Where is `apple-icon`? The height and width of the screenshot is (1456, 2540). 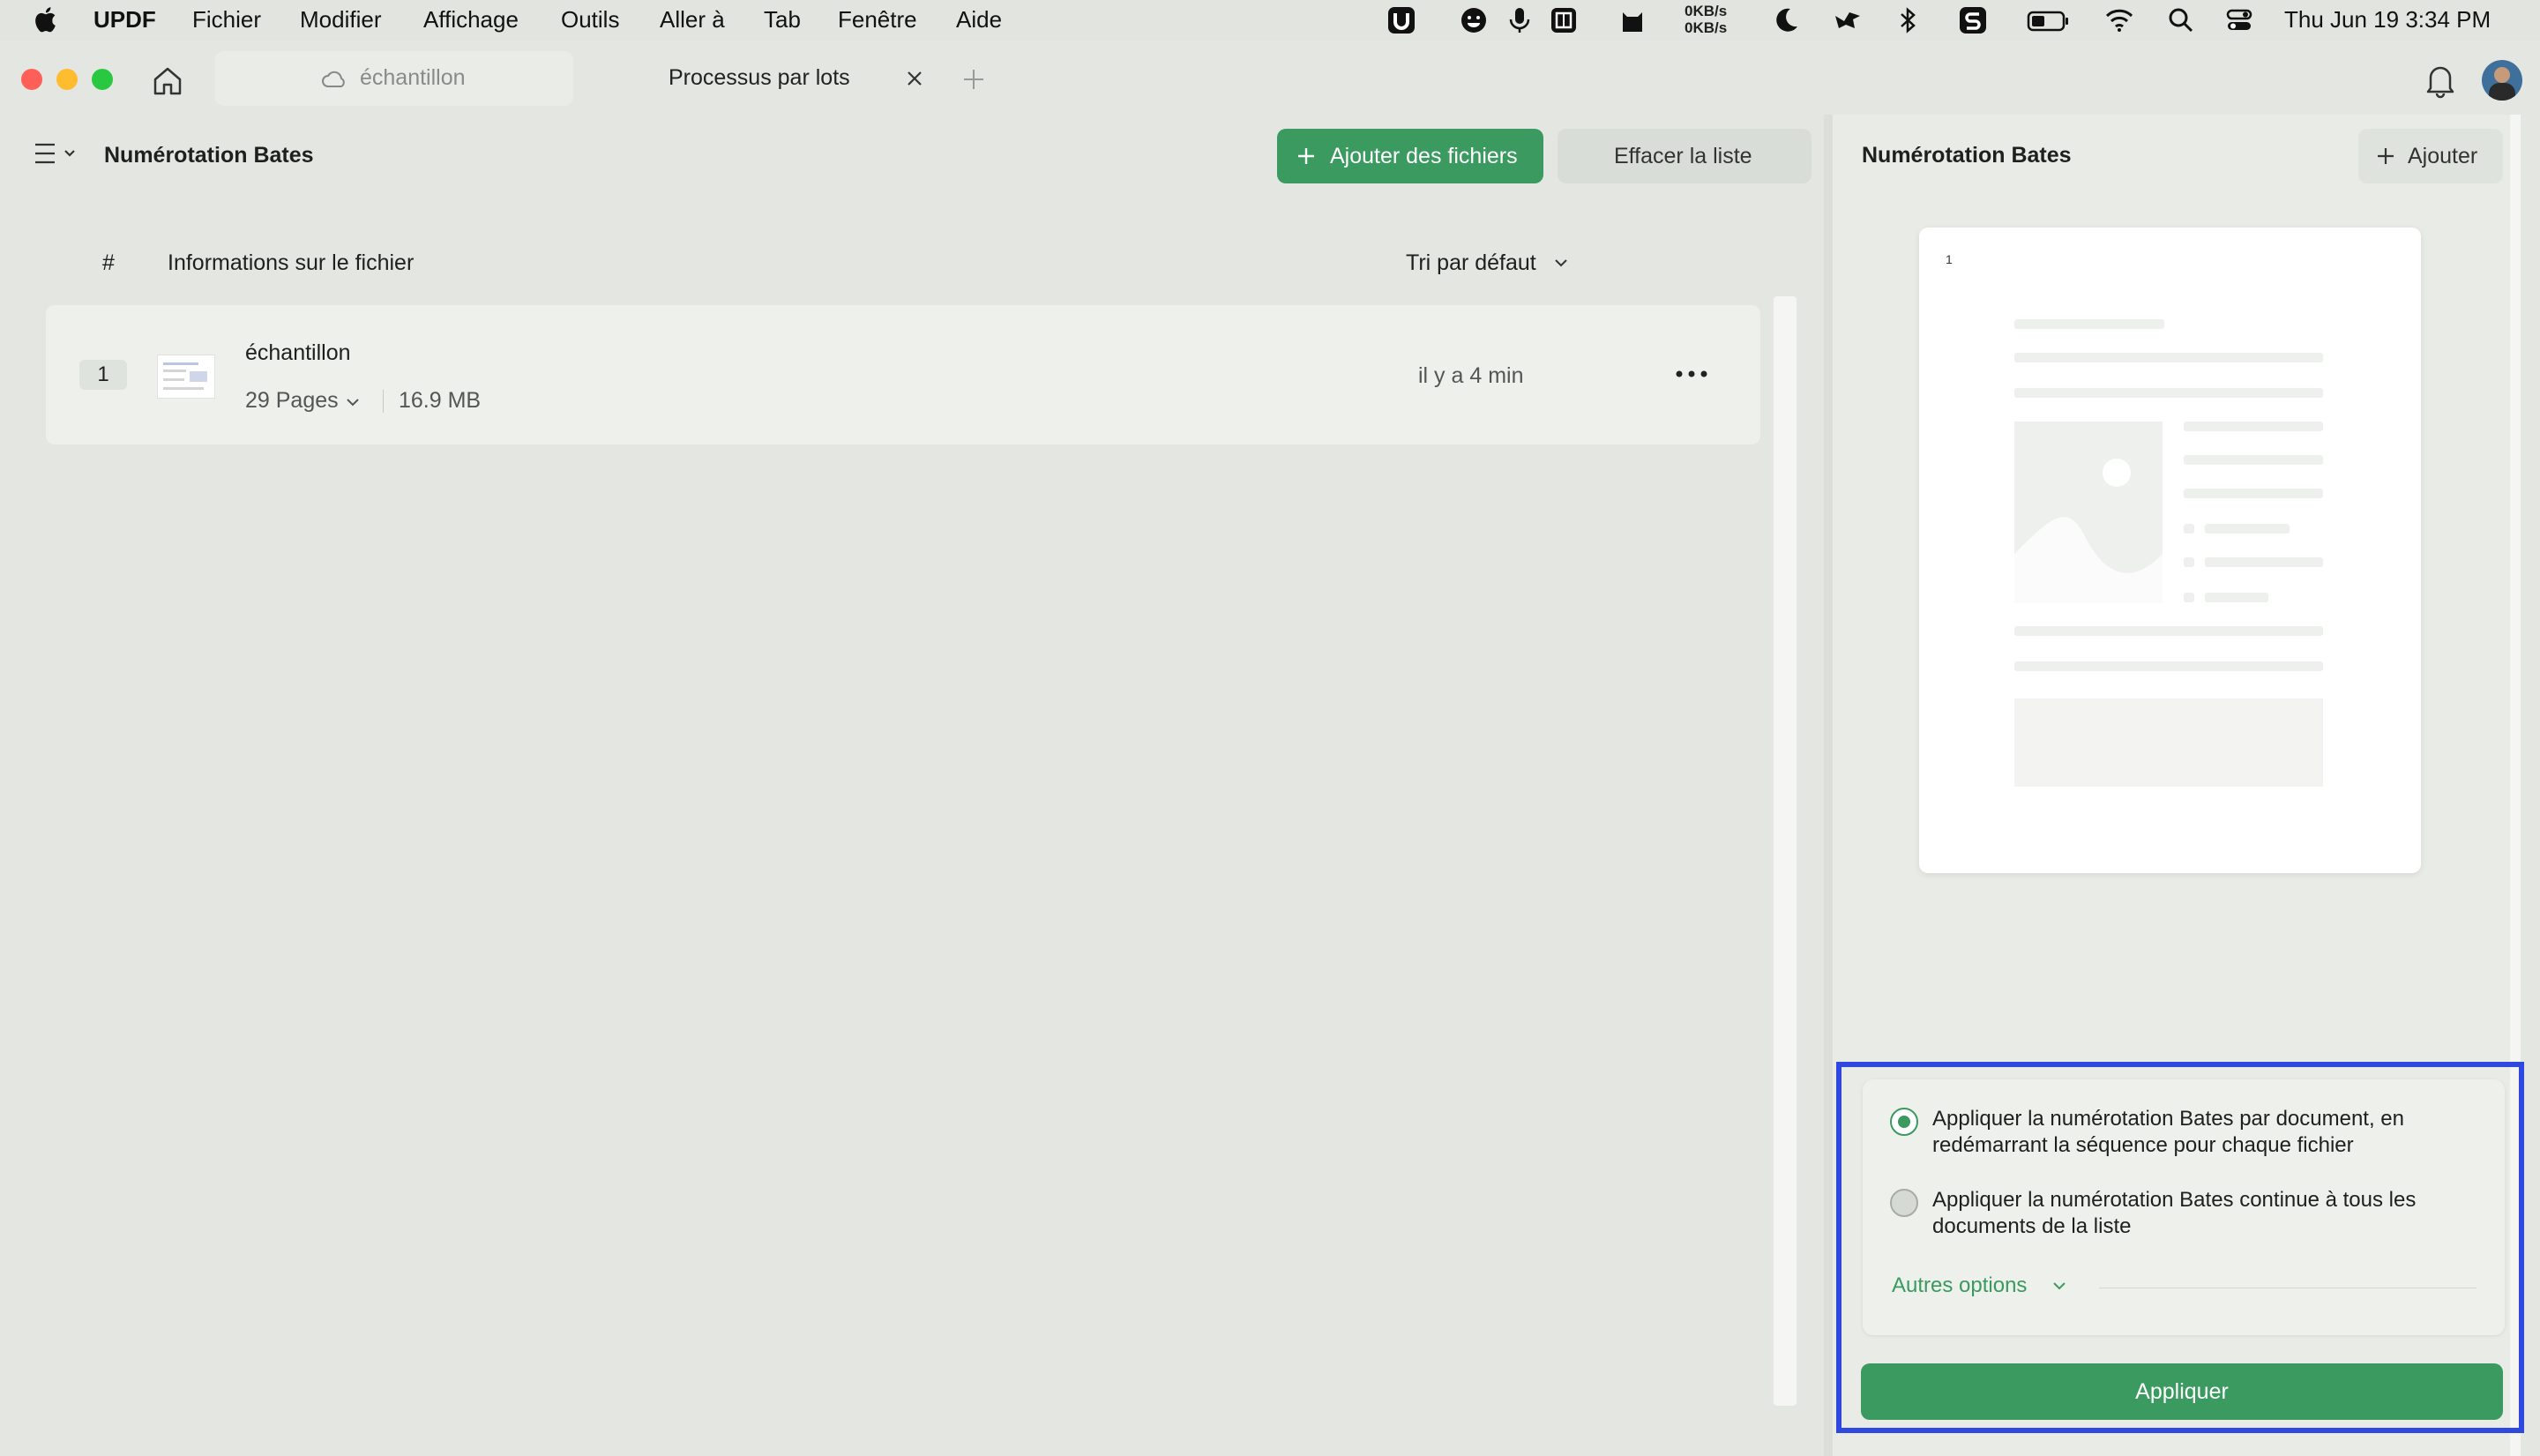 apple-icon is located at coordinates (47, 19).